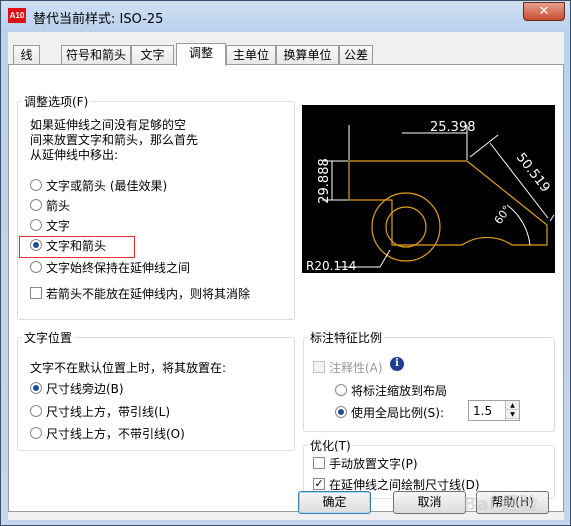 This screenshot has width=571, height=526. I want to click on tab-fit: 调整, so click(201, 54).